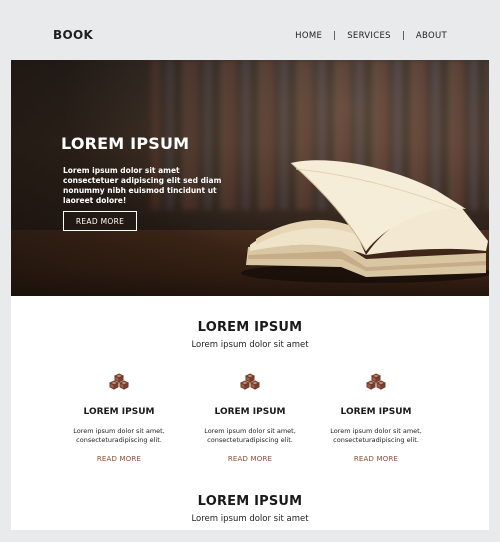 The width and height of the screenshot is (500, 542). Describe the element at coordinates (250, 30) in the screenshot. I see `site-header: BOOK HOME | SERVICES | ABOUT` at that location.